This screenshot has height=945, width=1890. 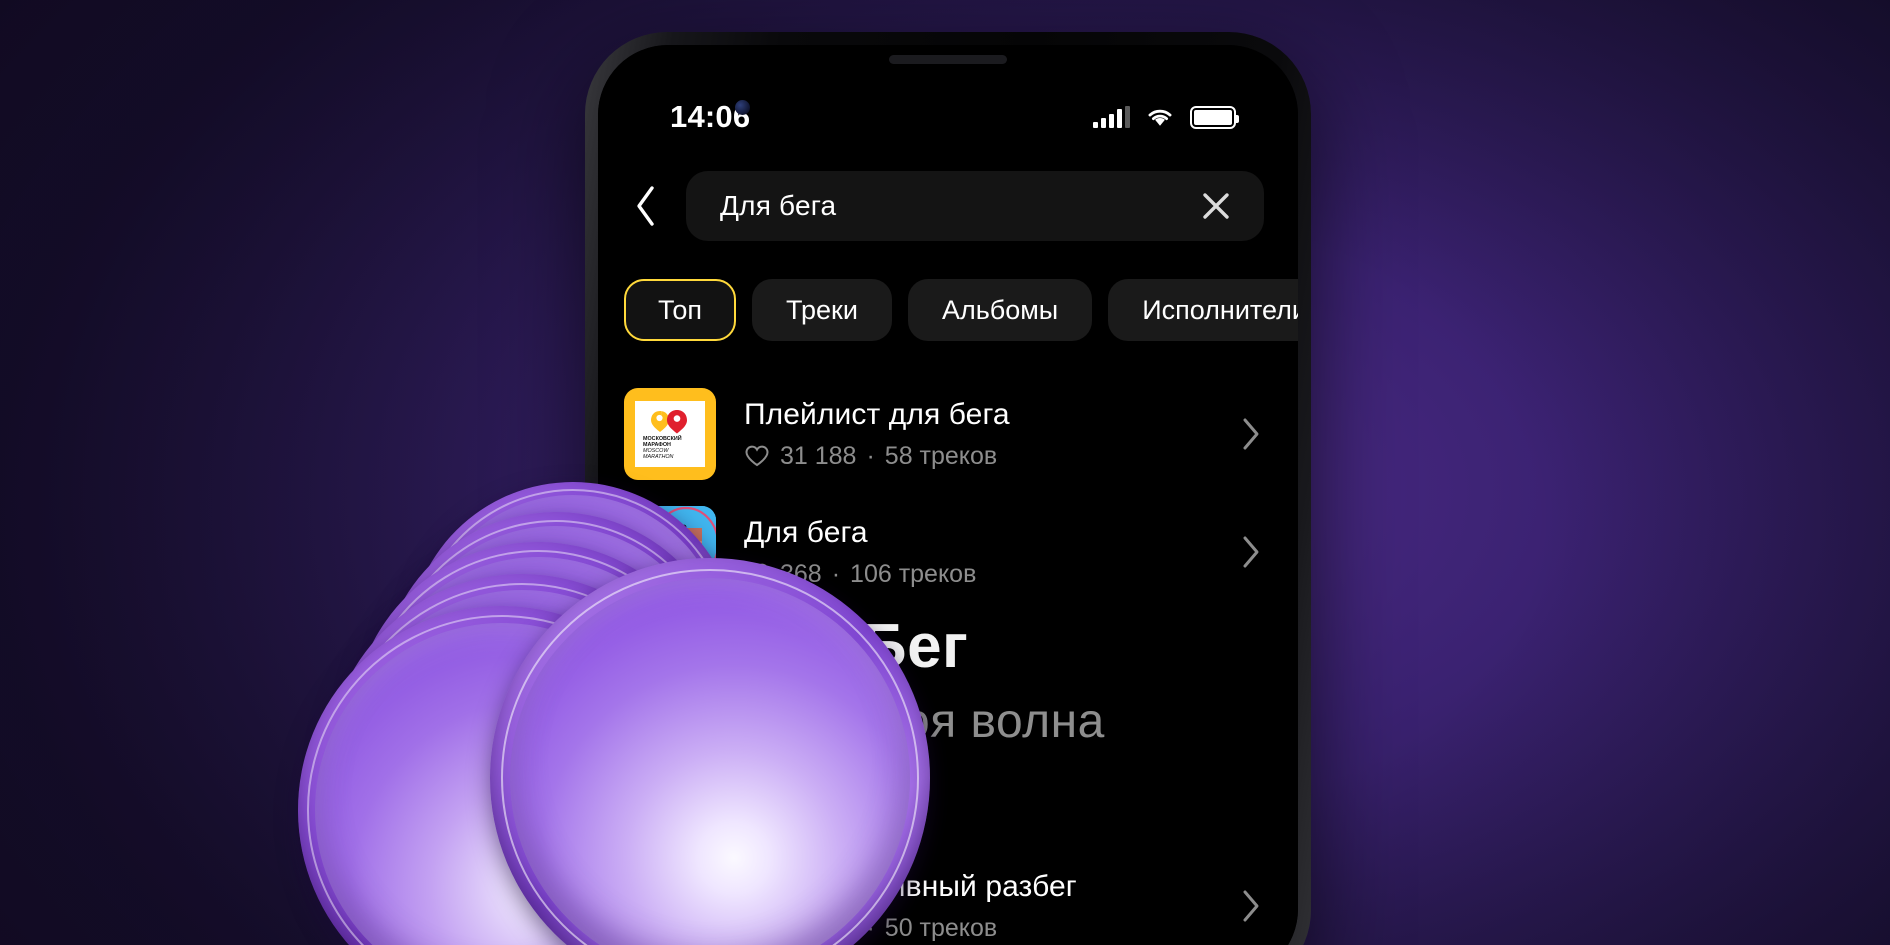 I want to click on playlist-meta: 31 188 · 58 треков, so click(x=991, y=456).